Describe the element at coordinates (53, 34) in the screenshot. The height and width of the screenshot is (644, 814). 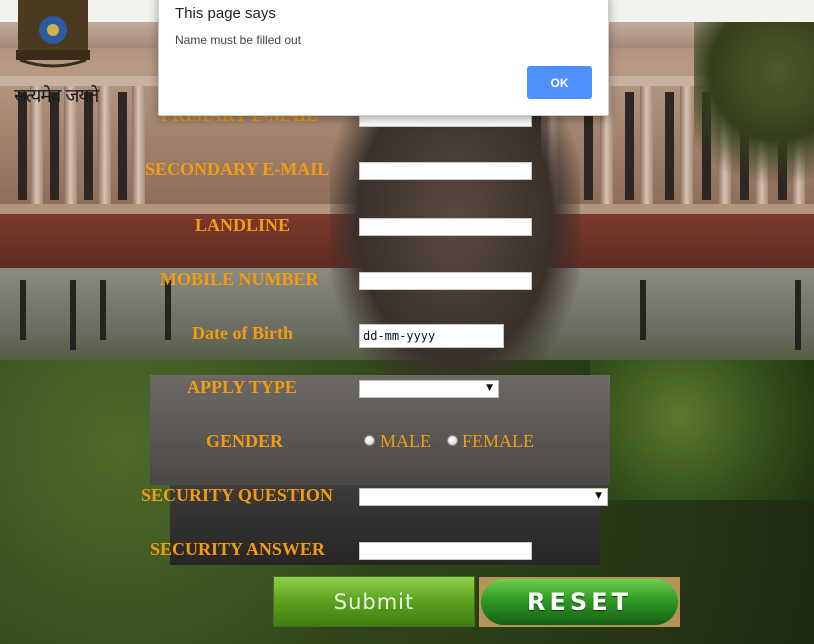
I see `national-emblem-icon` at that location.